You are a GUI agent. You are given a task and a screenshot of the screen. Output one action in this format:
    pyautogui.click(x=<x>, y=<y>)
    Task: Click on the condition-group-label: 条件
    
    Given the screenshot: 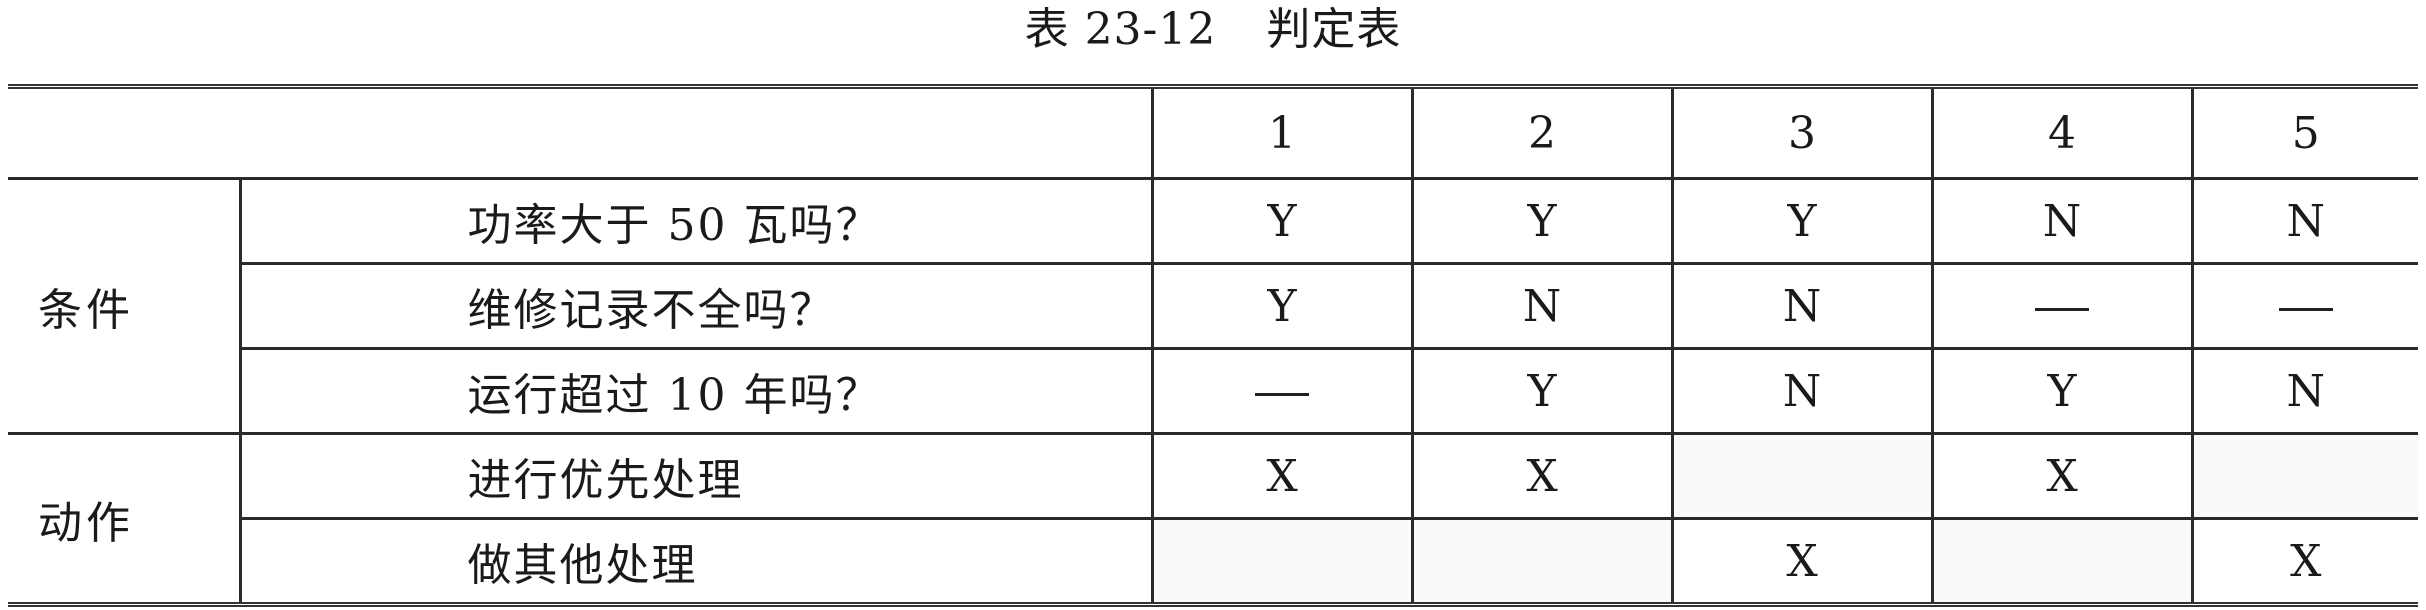 What is the action you would take?
    pyautogui.click(x=125, y=306)
    